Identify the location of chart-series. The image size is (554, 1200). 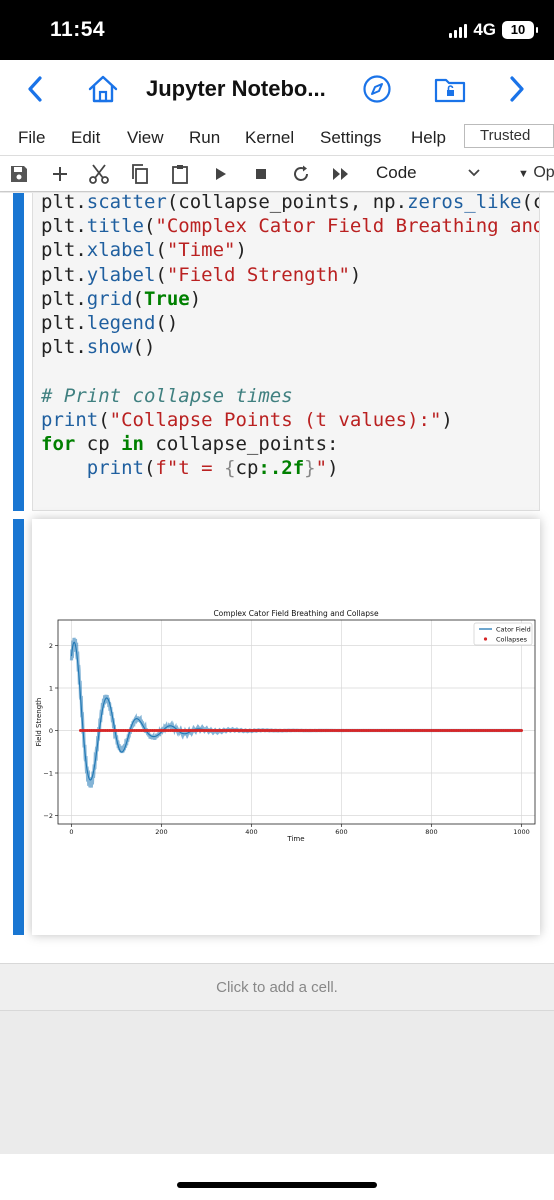
(296, 712).